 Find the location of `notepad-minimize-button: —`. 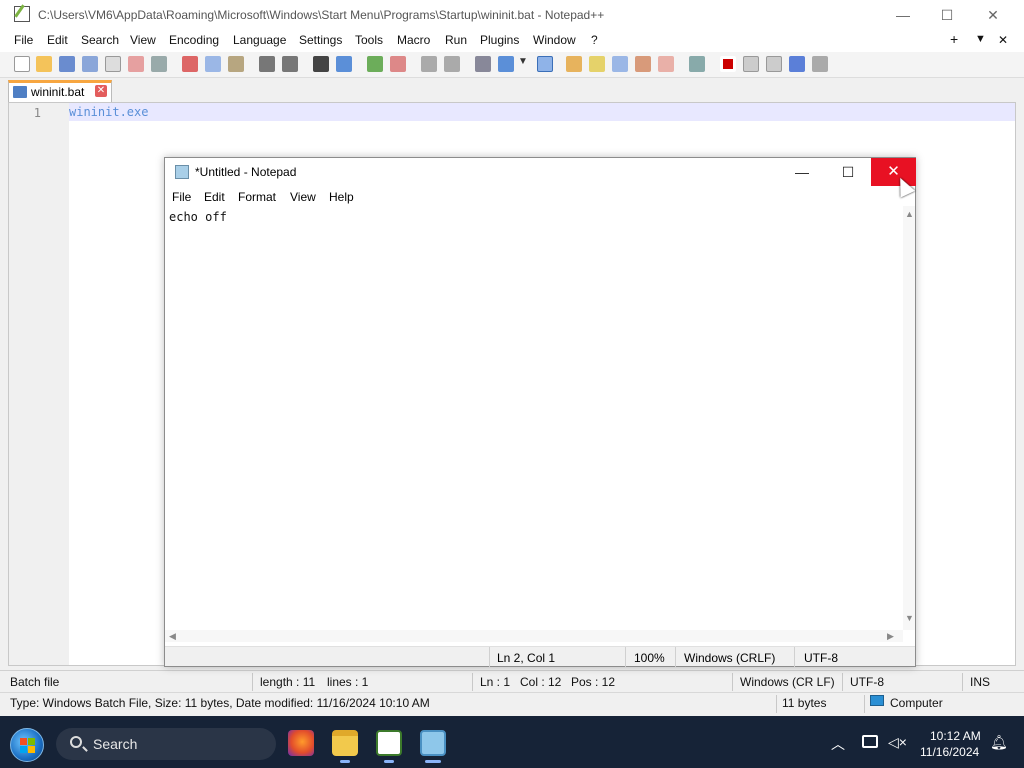

notepad-minimize-button: — is located at coordinates (802, 172).